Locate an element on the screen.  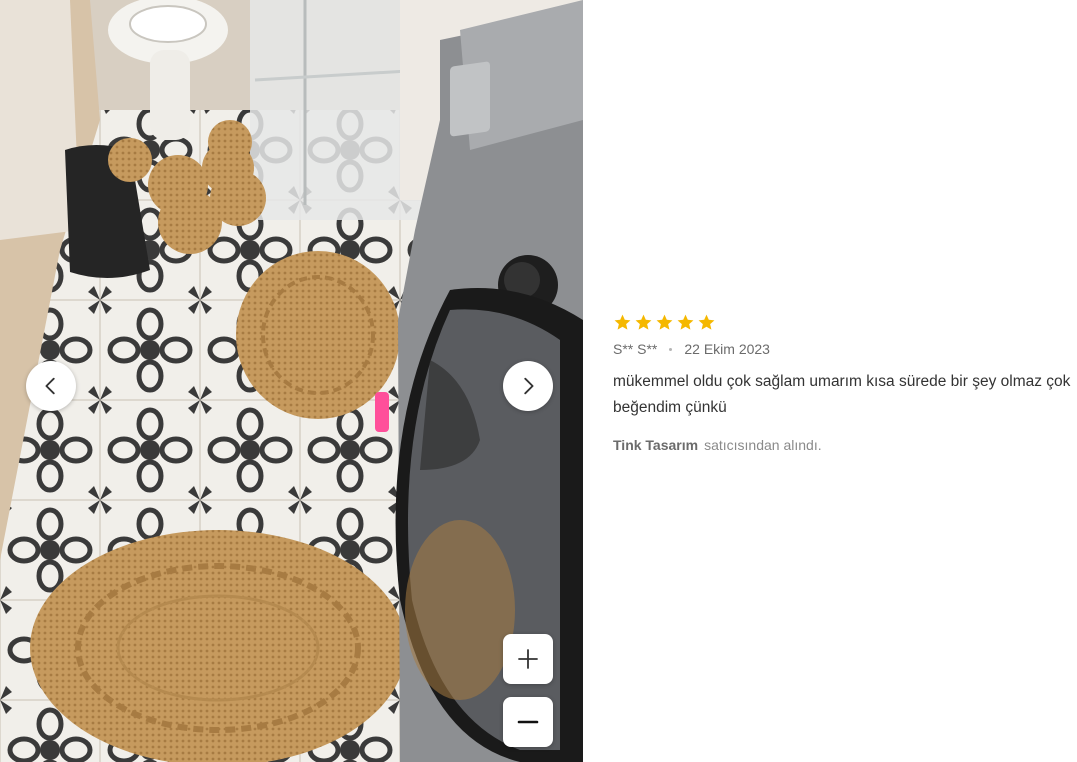
rating-stars is located at coordinates (838, 322).